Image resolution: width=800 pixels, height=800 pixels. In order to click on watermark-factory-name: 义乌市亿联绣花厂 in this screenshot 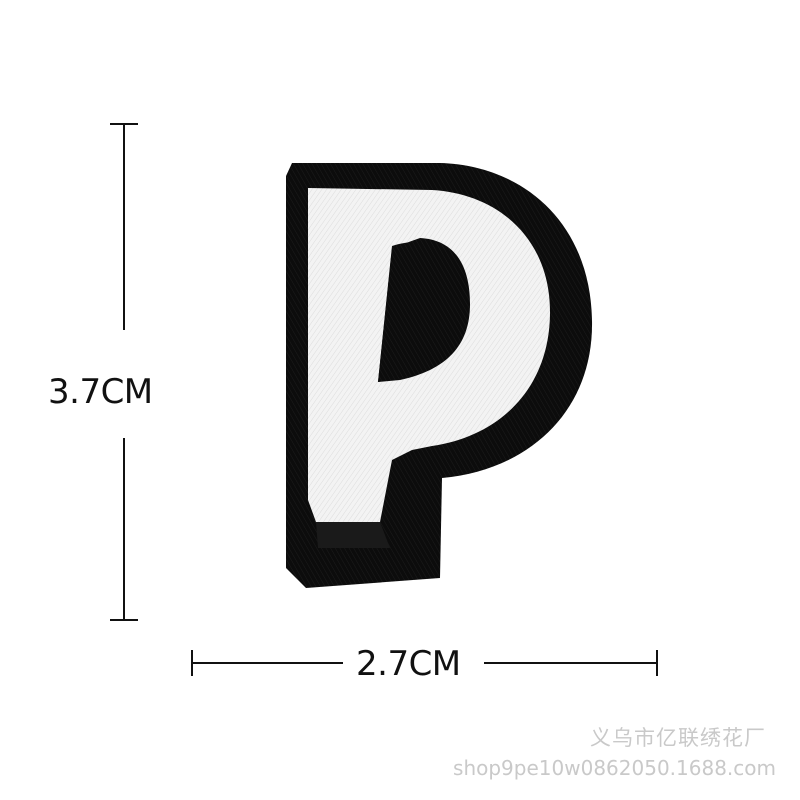, I will do `click(678, 738)`.